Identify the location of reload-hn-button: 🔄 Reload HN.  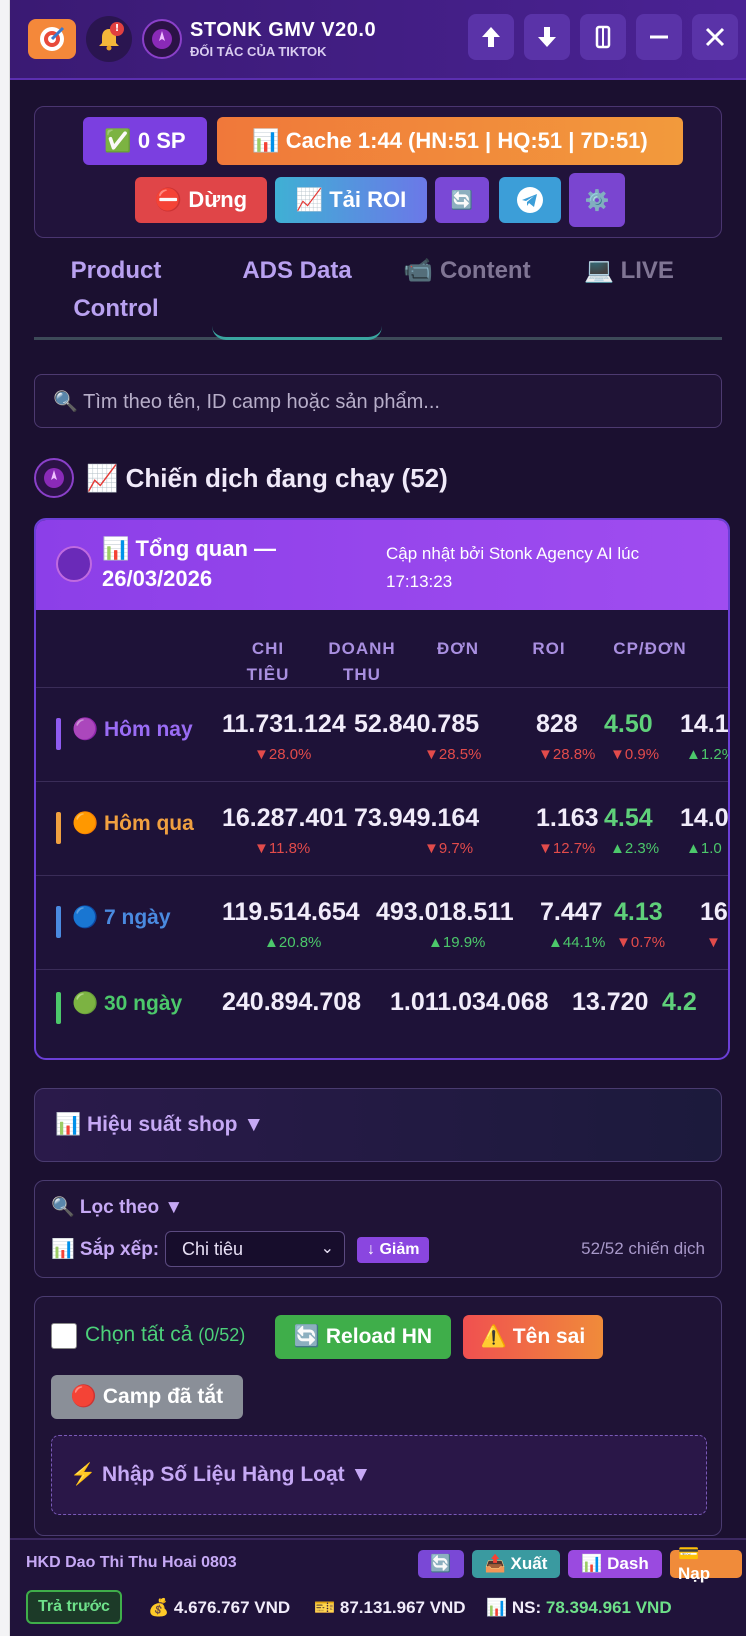
(363, 1337).